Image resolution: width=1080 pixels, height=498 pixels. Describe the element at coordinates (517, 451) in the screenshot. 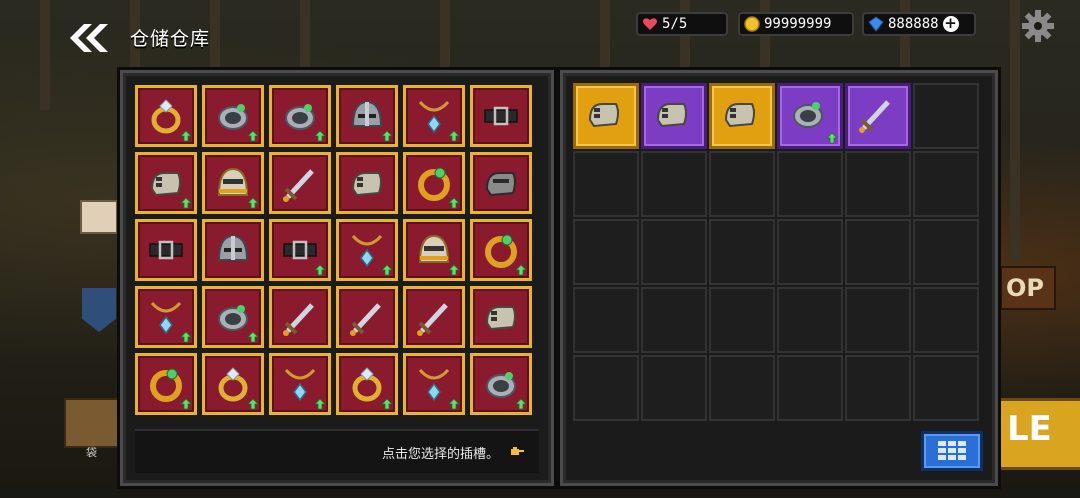

I see `pointing-hand-icon` at that location.